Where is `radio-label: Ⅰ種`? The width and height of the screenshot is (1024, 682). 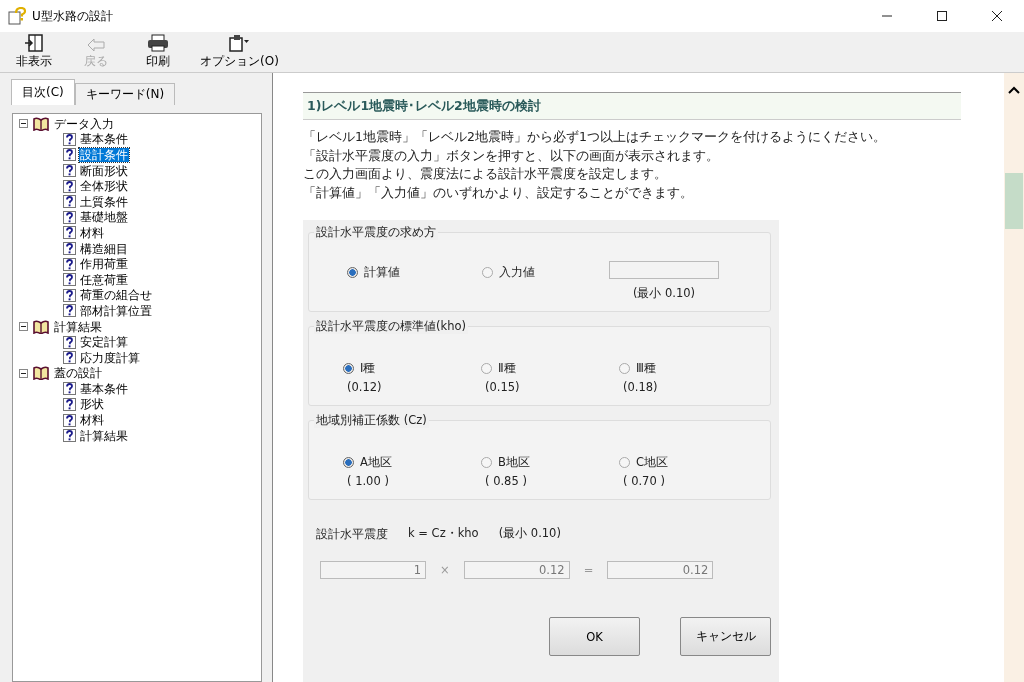 radio-label: Ⅰ種 is located at coordinates (368, 368).